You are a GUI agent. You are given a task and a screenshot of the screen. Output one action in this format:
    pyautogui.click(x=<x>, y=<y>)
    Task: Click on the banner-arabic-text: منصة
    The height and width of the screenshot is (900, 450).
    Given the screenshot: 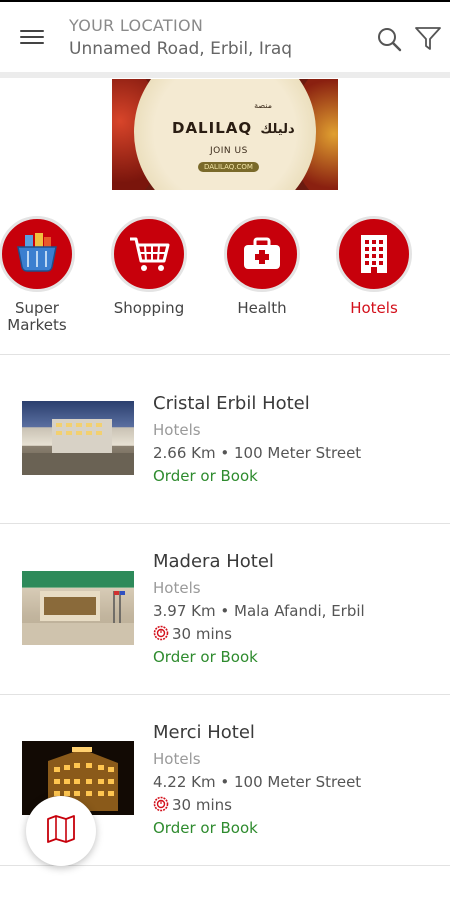 What is the action you would take?
    pyautogui.click(x=263, y=105)
    